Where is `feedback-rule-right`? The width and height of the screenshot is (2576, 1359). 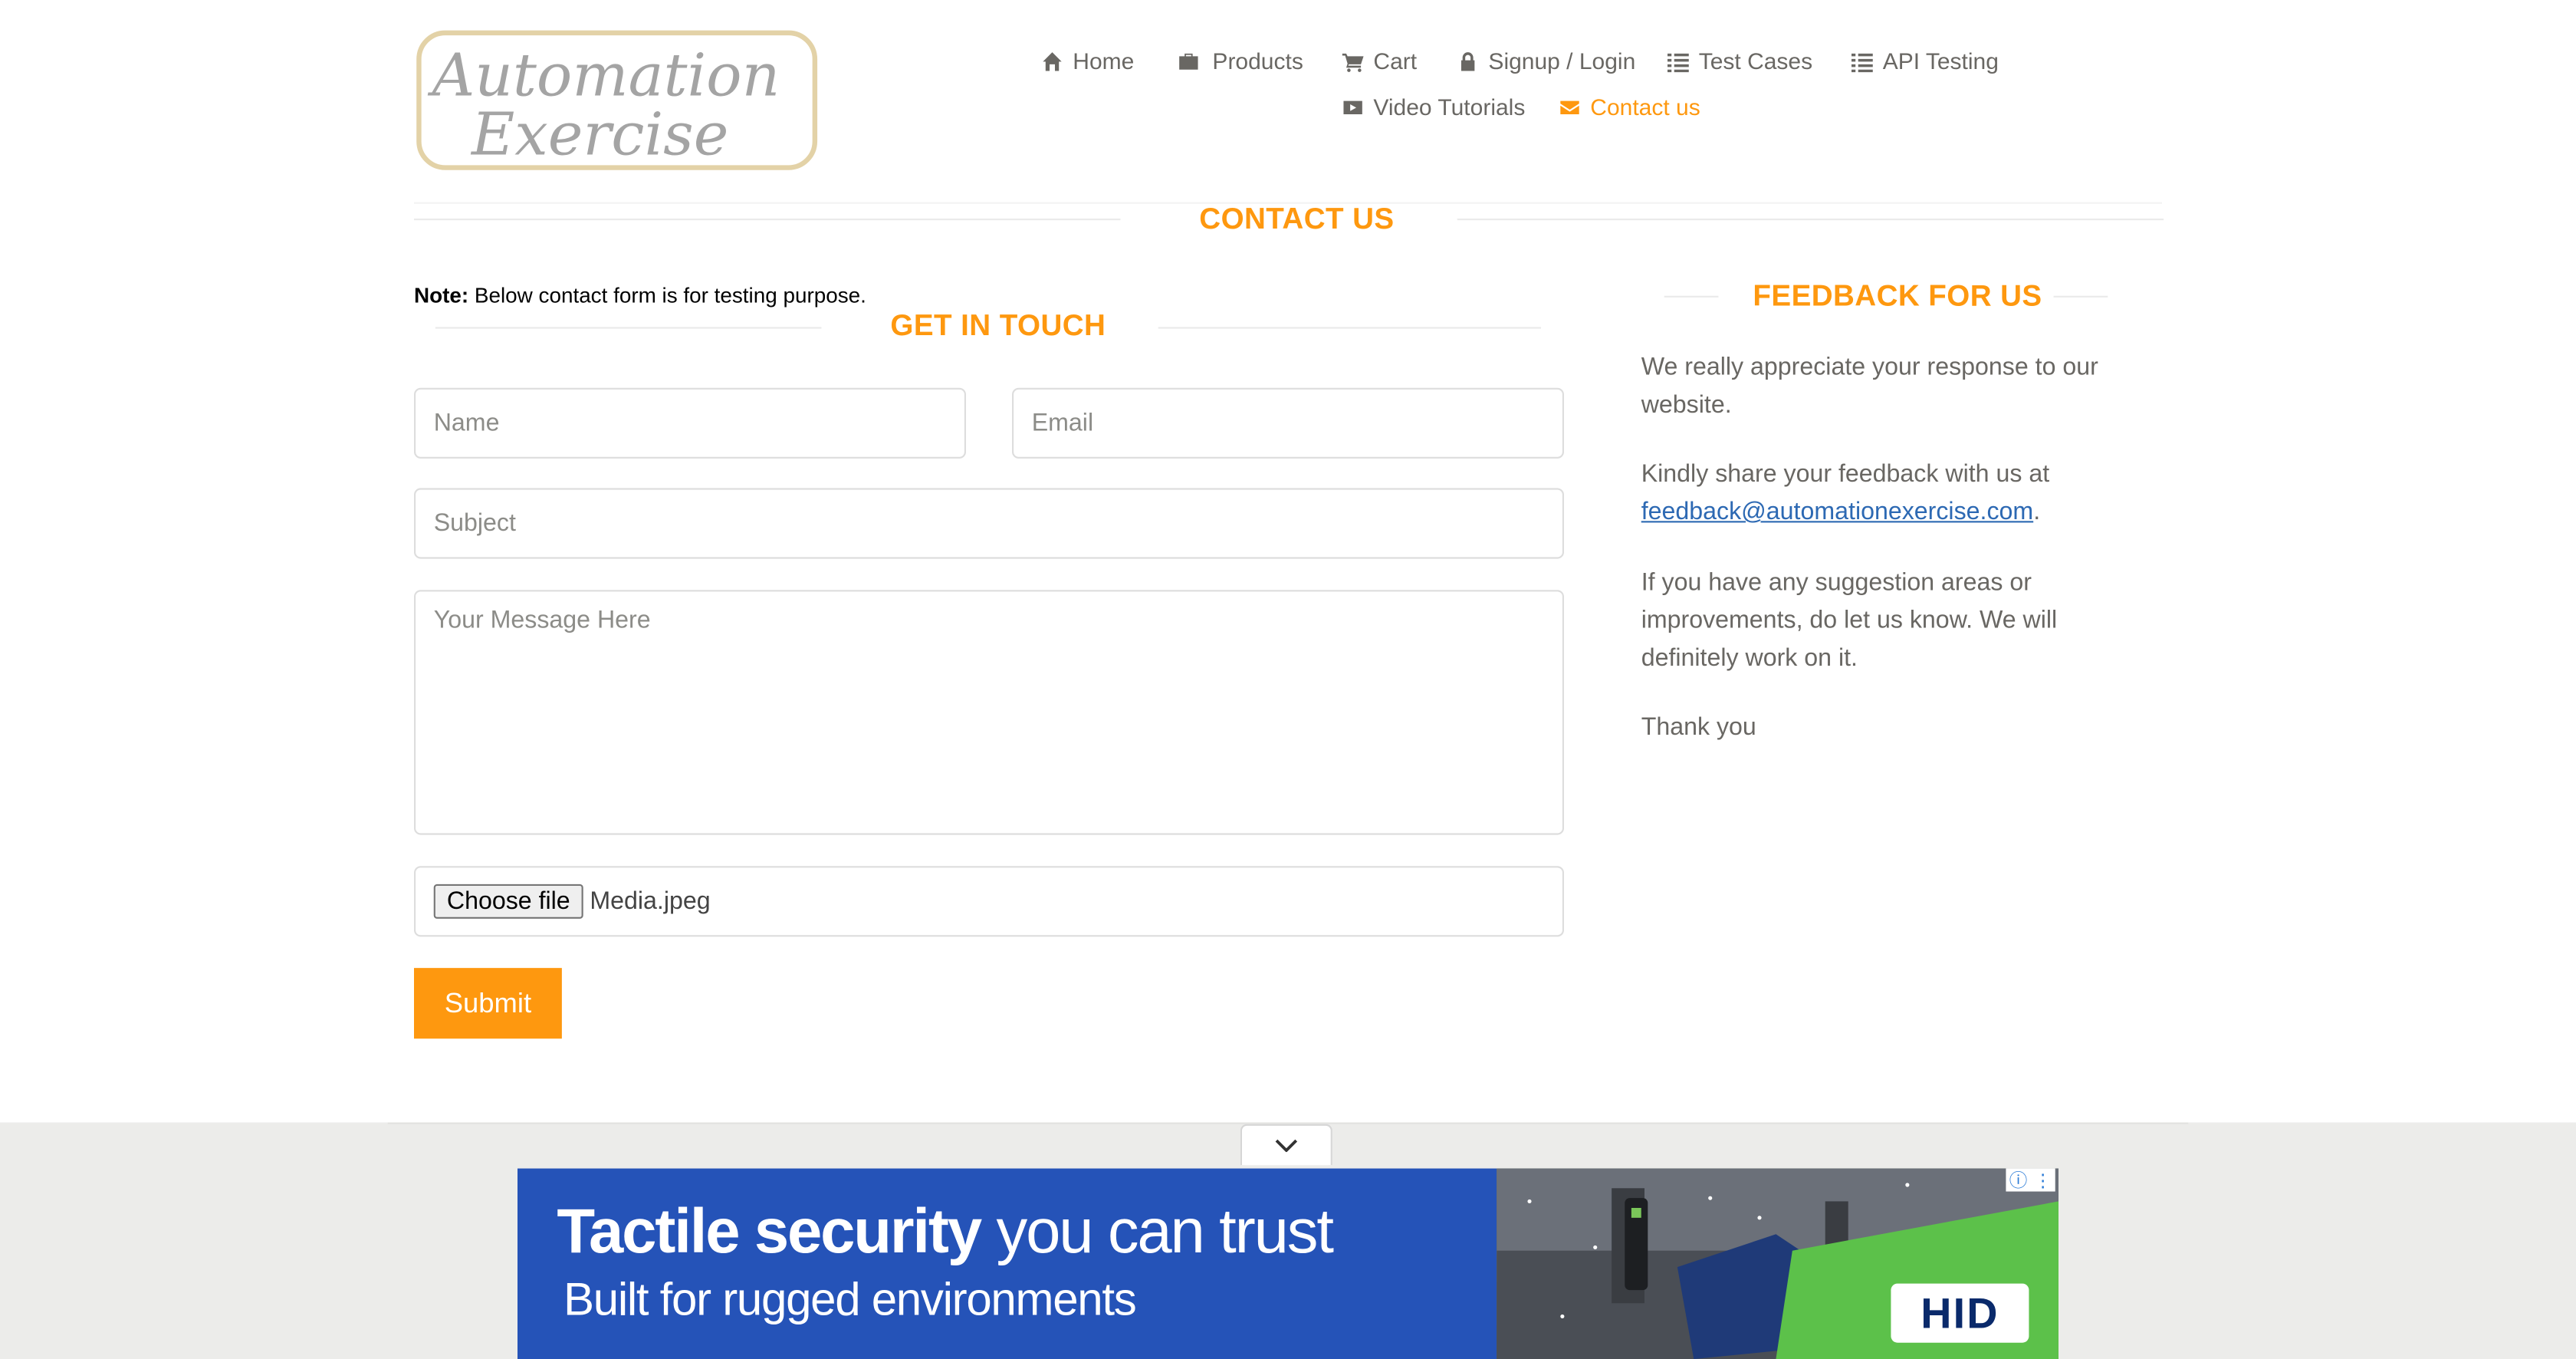 feedback-rule-right is located at coordinates (2080, 296).